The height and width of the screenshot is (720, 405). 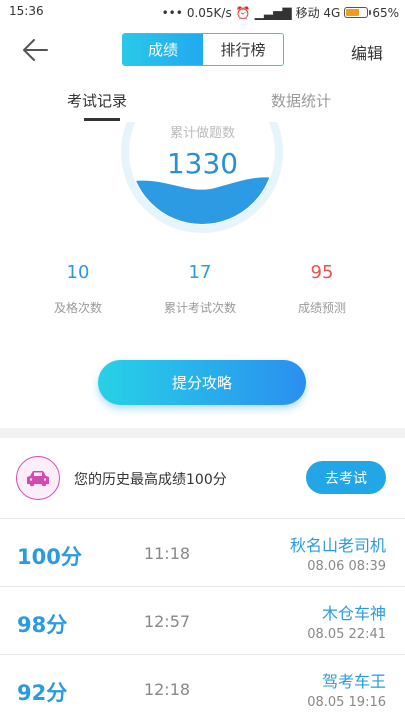 What do you see at coordinates (42, 625) in the screenshot?
I see `record-score: 98分` at bounding box center [42, 625].